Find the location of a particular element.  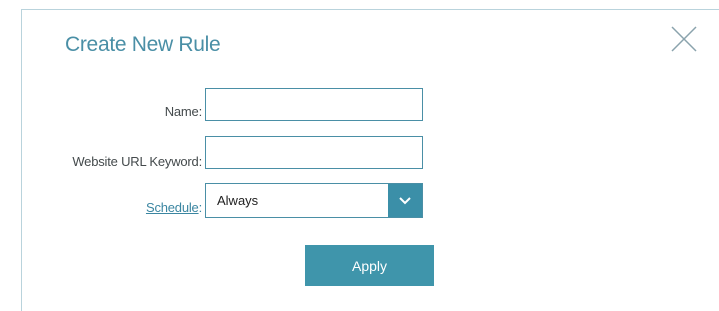

url-keyword-input is located at coordinates (314, 152).